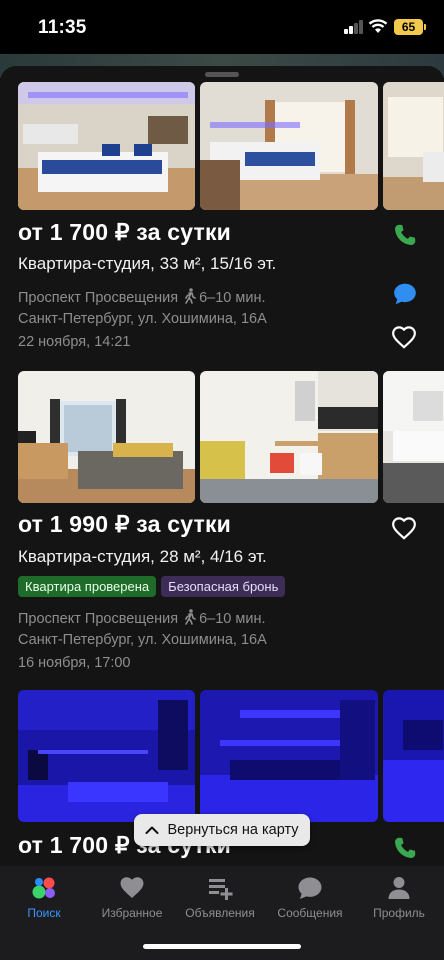  Describe the element at coordinates (222, 74) in the screenshot. I see `sheet-grabber` at that location.